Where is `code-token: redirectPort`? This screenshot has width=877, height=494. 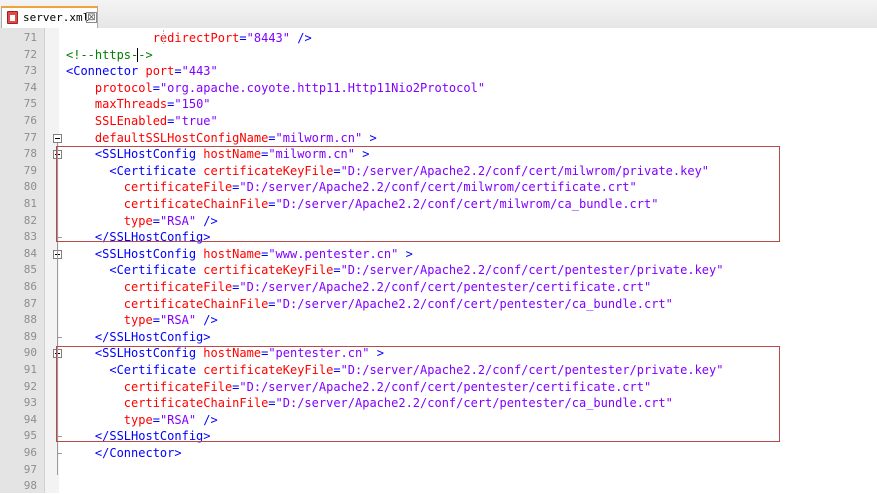 code-token: redirectPort is located at coordinates (196, 38).